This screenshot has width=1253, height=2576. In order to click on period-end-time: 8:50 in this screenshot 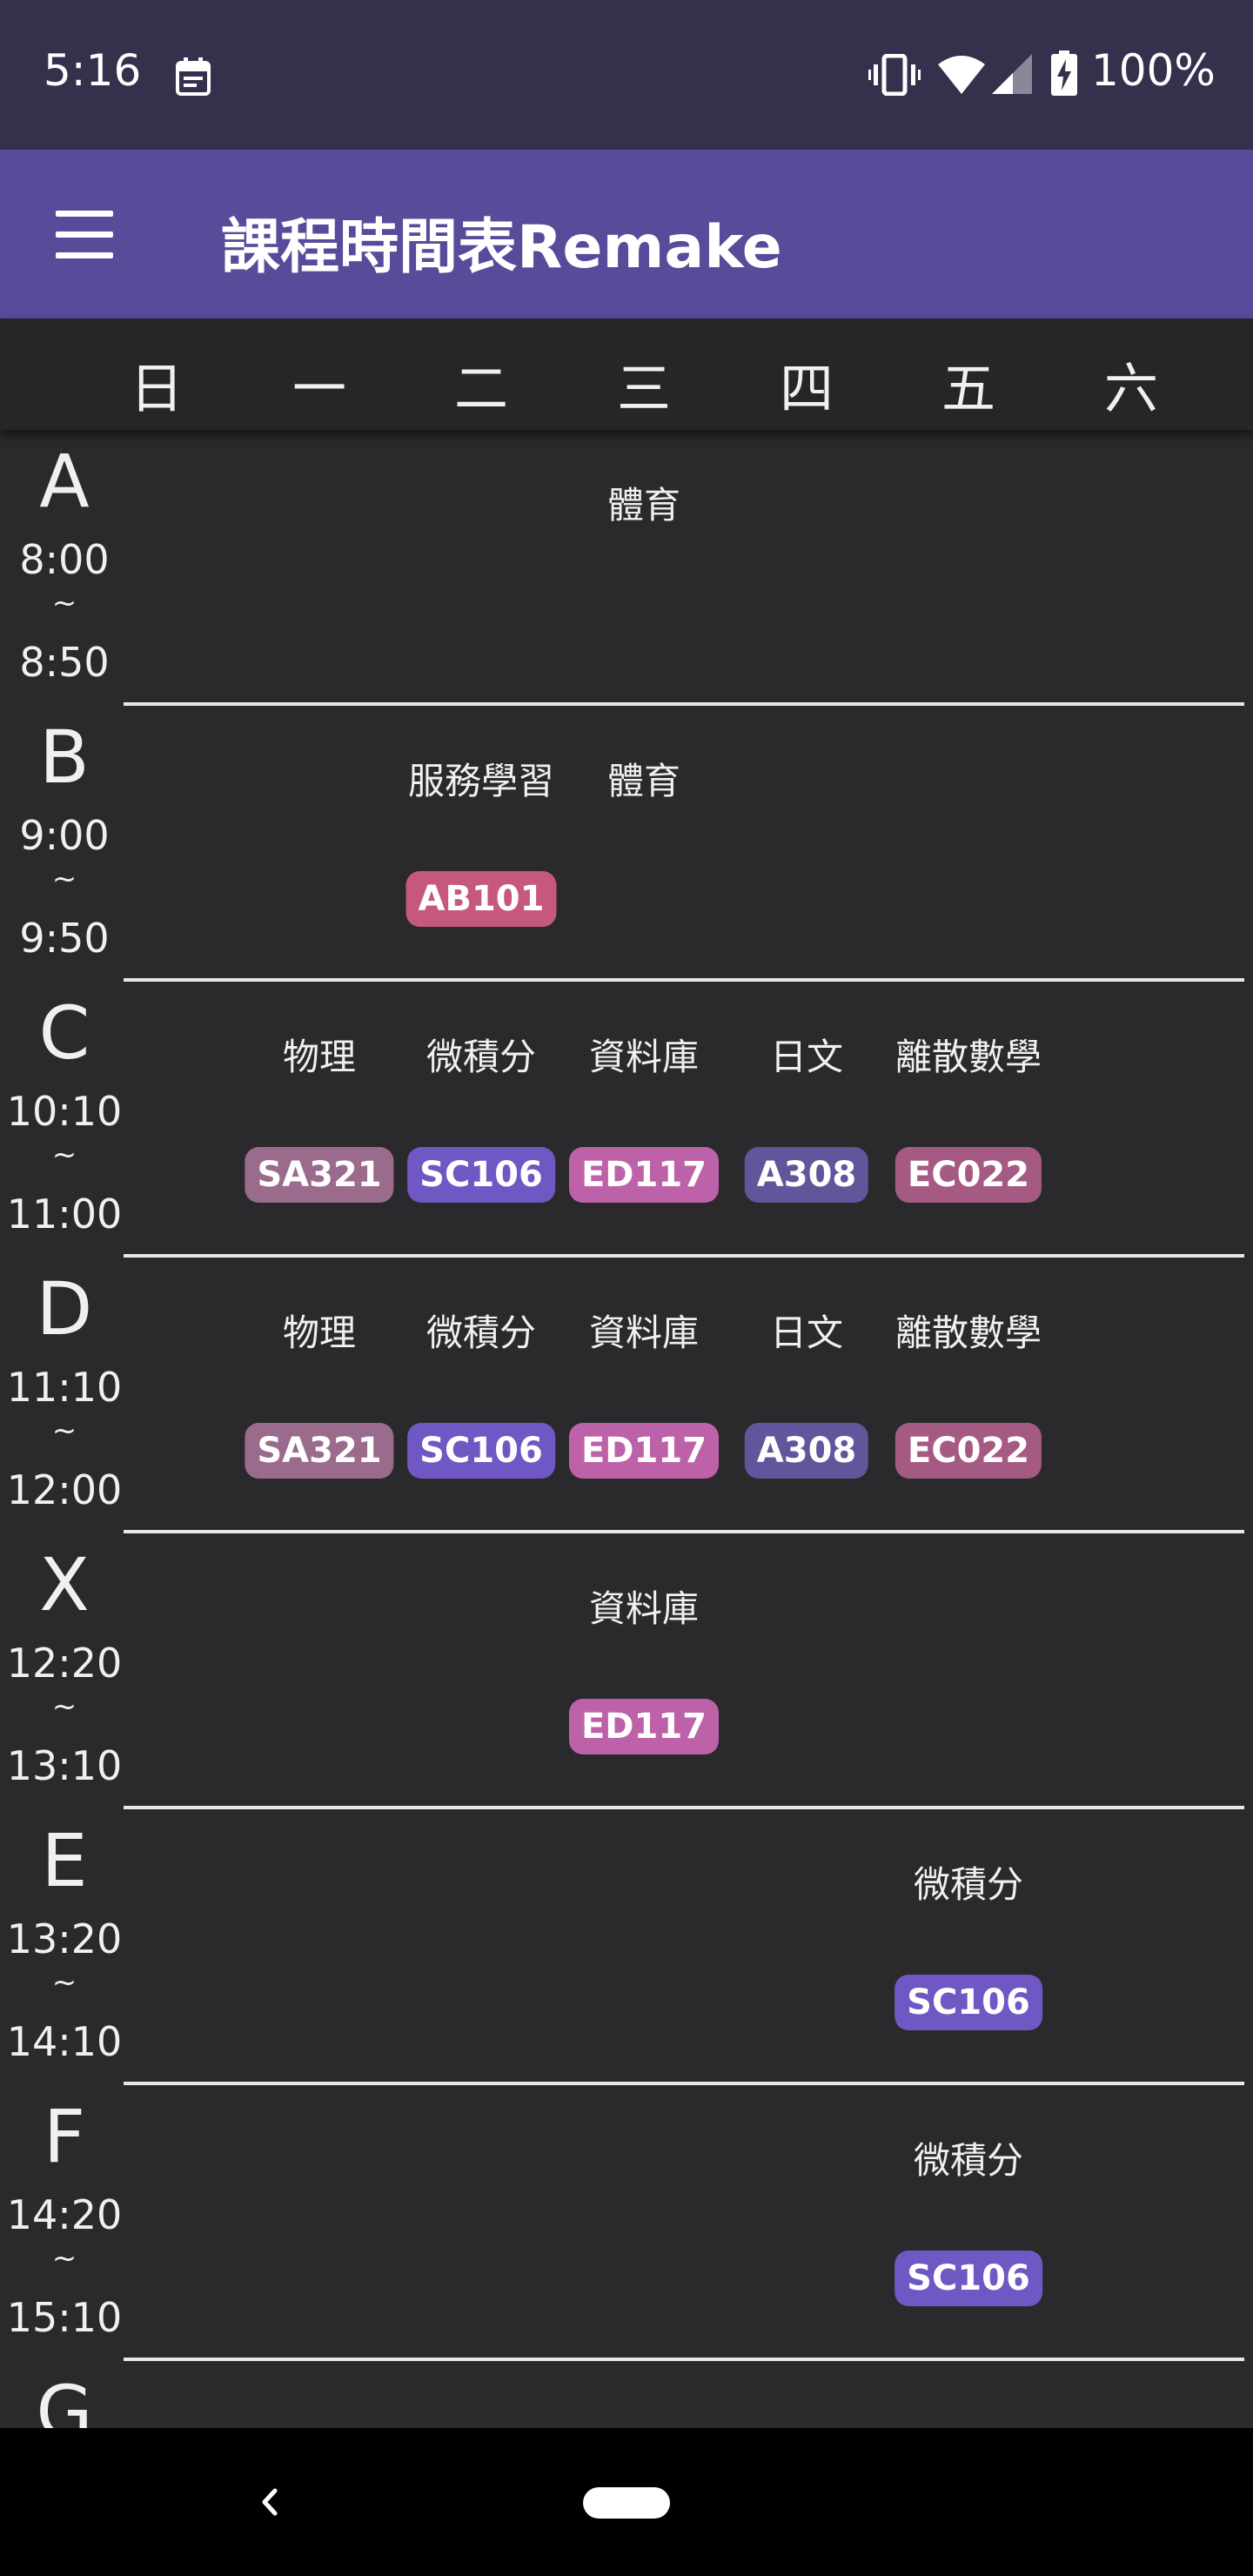, I will do `click(64, 662)`.